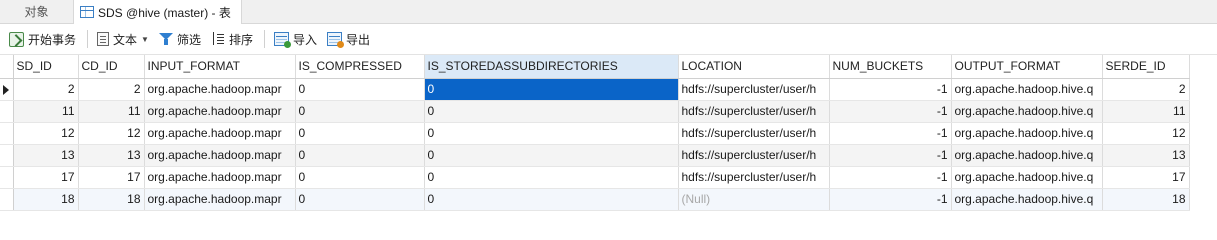 Image resolution: width=1217 pixels, height=240 pixels. What do you see at coordinates (125, 39) in the screenshot?
I see `text-view-label: 文本` at bounding box center [125, 39].